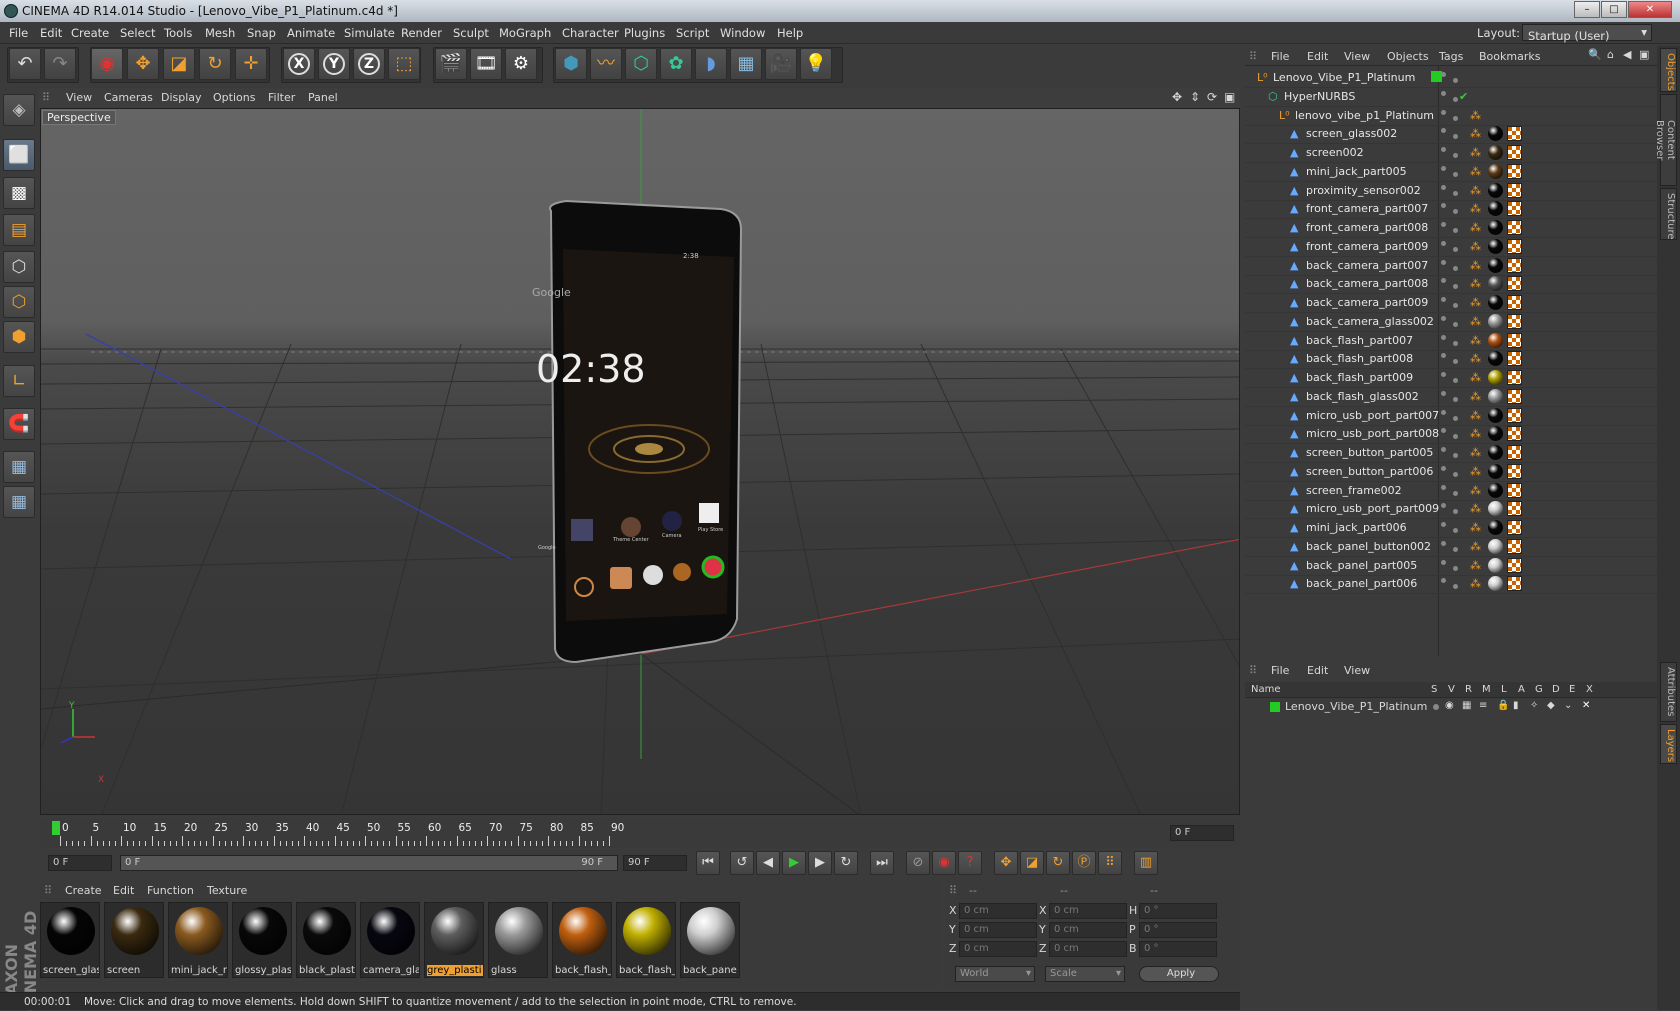 The height and width of the screenshot is (1011, 1680). I want to click on material-menu-texture: Texture, so click(227, 890).